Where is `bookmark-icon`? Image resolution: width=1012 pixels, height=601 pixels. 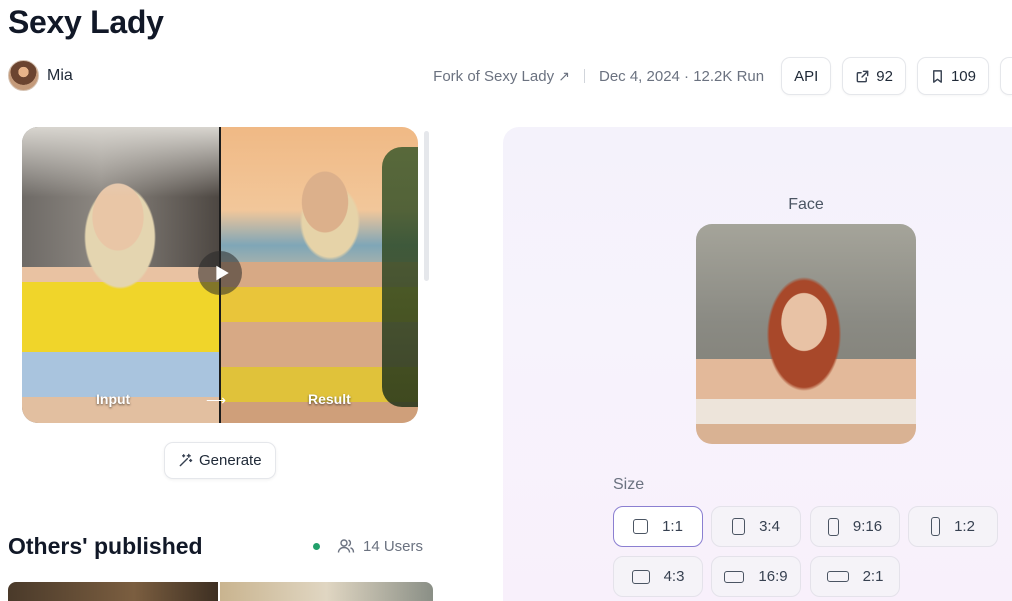
bookmark-icon is located at coordinates (937, 76).